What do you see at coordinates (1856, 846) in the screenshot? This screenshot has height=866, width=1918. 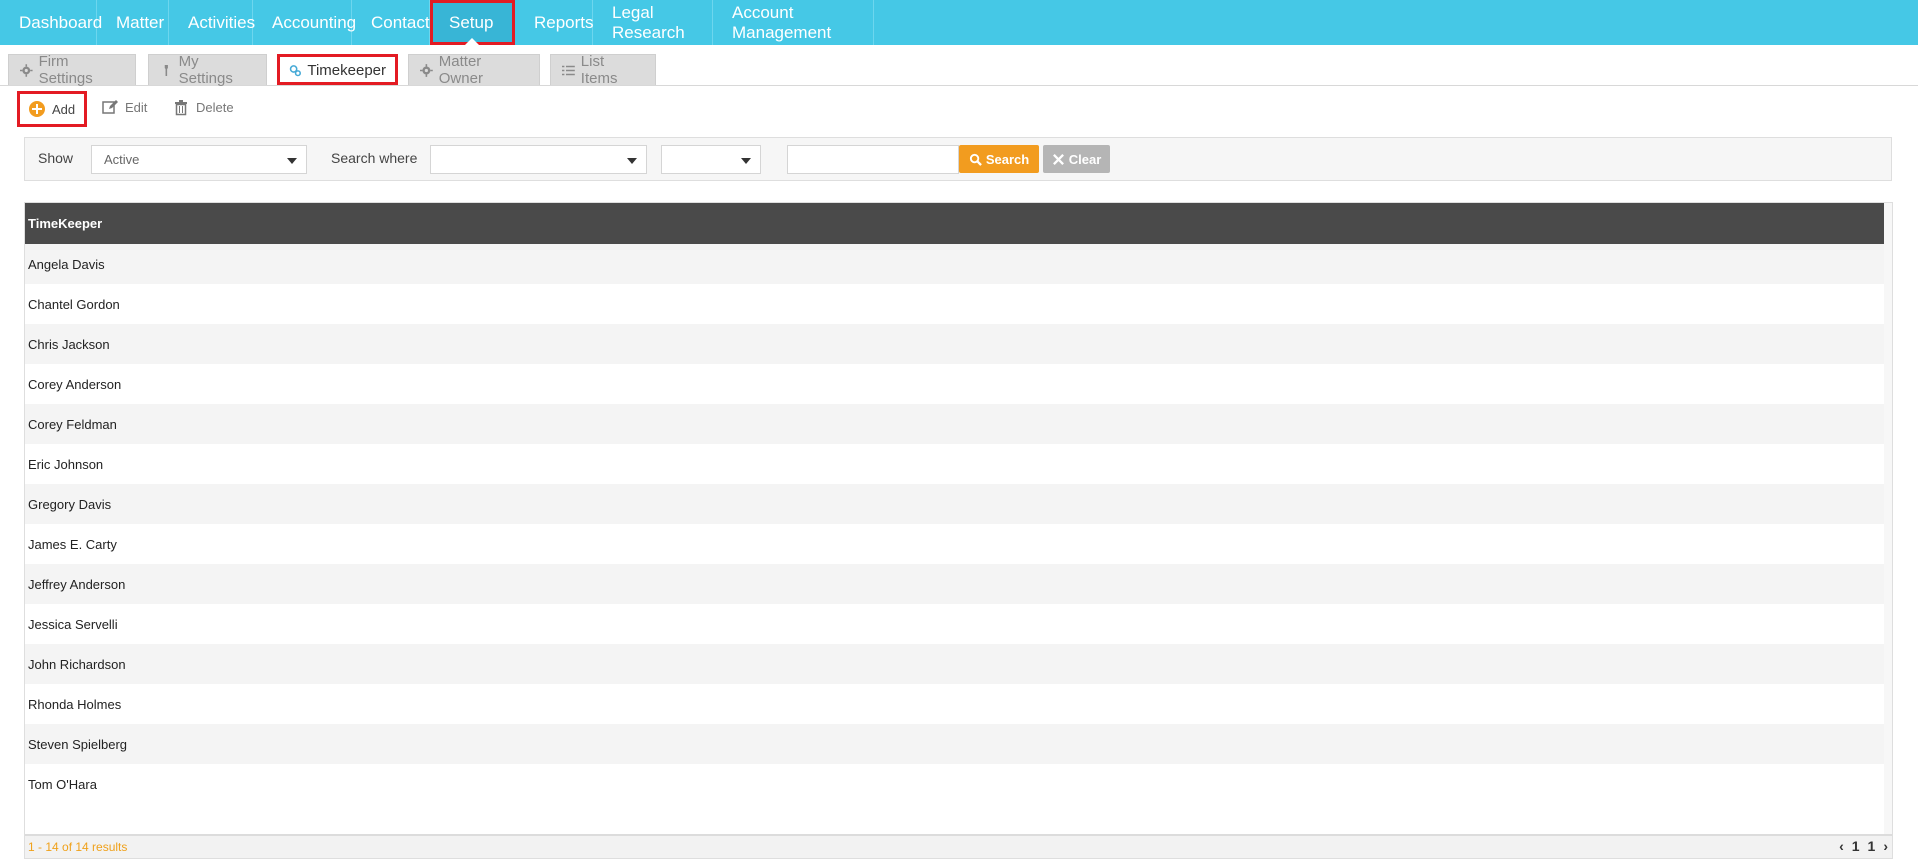 I see `current-page: 1` at bounding box center [1856, 846].